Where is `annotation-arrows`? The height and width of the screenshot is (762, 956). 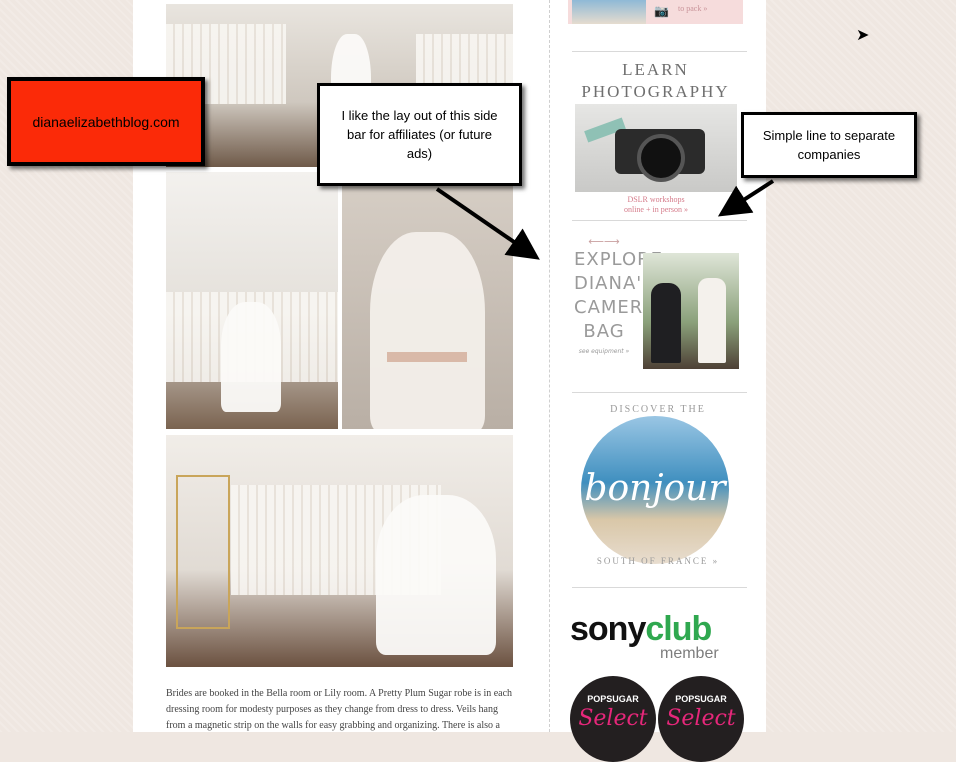 annotation-arrows is located at coordinates (605, 219).